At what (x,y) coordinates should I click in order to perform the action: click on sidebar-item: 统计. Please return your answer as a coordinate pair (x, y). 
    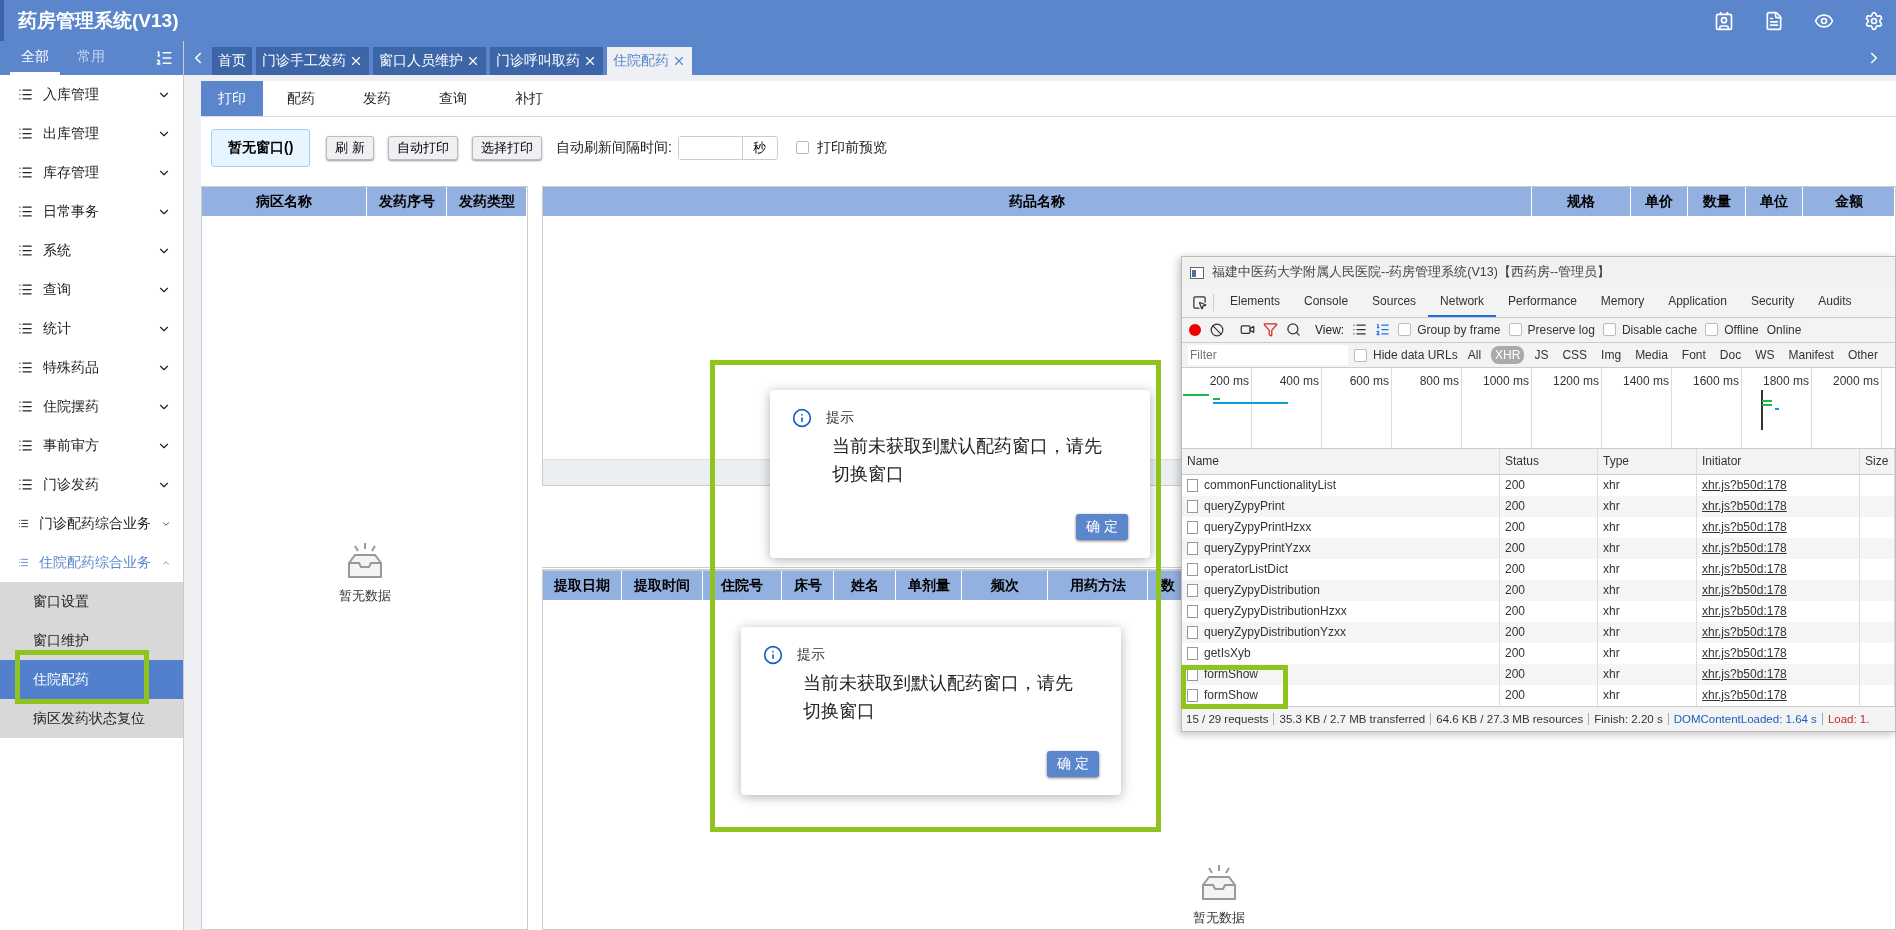
    Looking at the image, I should click on (91, 328).